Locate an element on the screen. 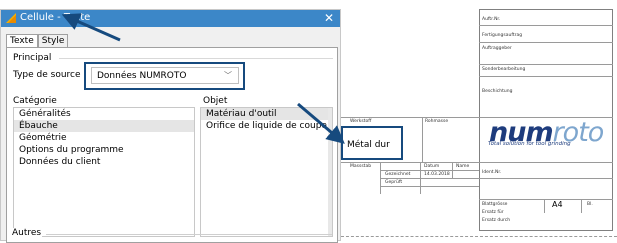 The image size is (617, 243). label-beschichtung: Beschichtung is located at coordinates (497, 91).